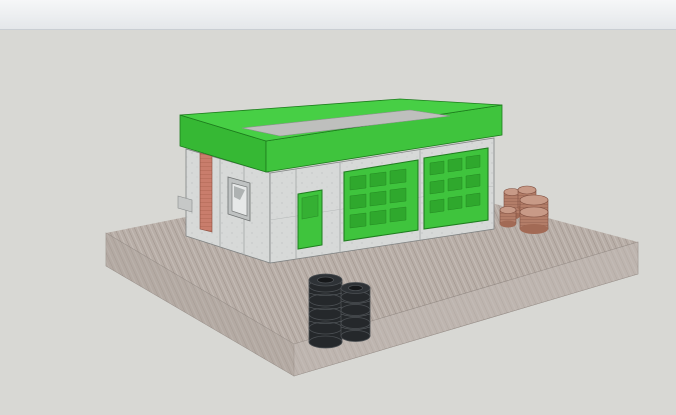 This screenshot has height=415, width=676. I want to click on brick-column, so click(206, 192).